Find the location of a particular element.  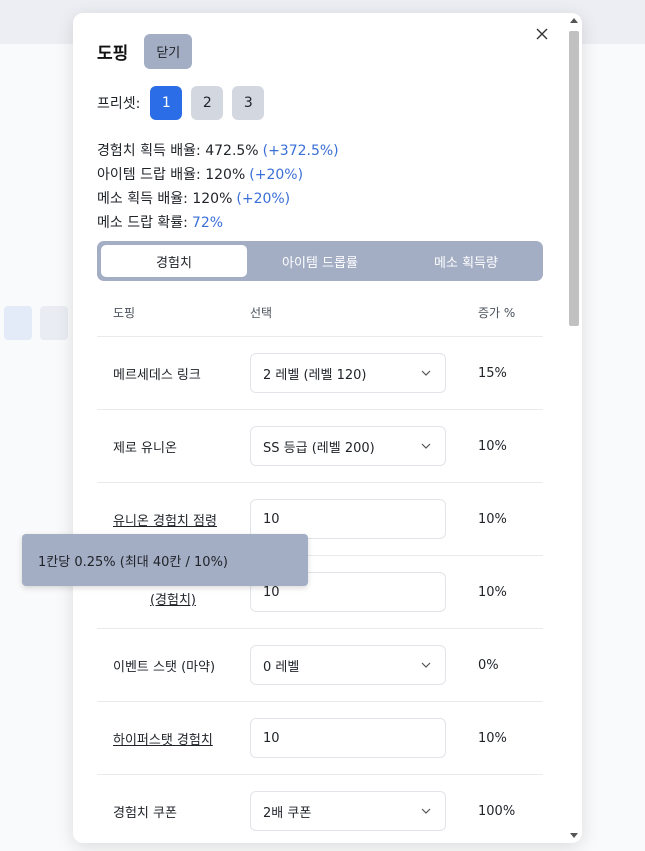

table-row: 경험치 쿠폰 2배 쿠폰 100% is located at coordinates (320, 809).